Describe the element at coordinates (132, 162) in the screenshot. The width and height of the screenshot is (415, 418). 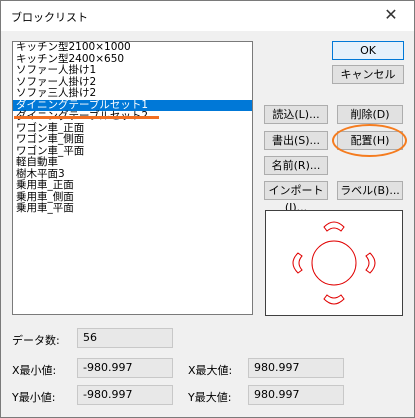
I see `list-item: 軽自動車` at that location.